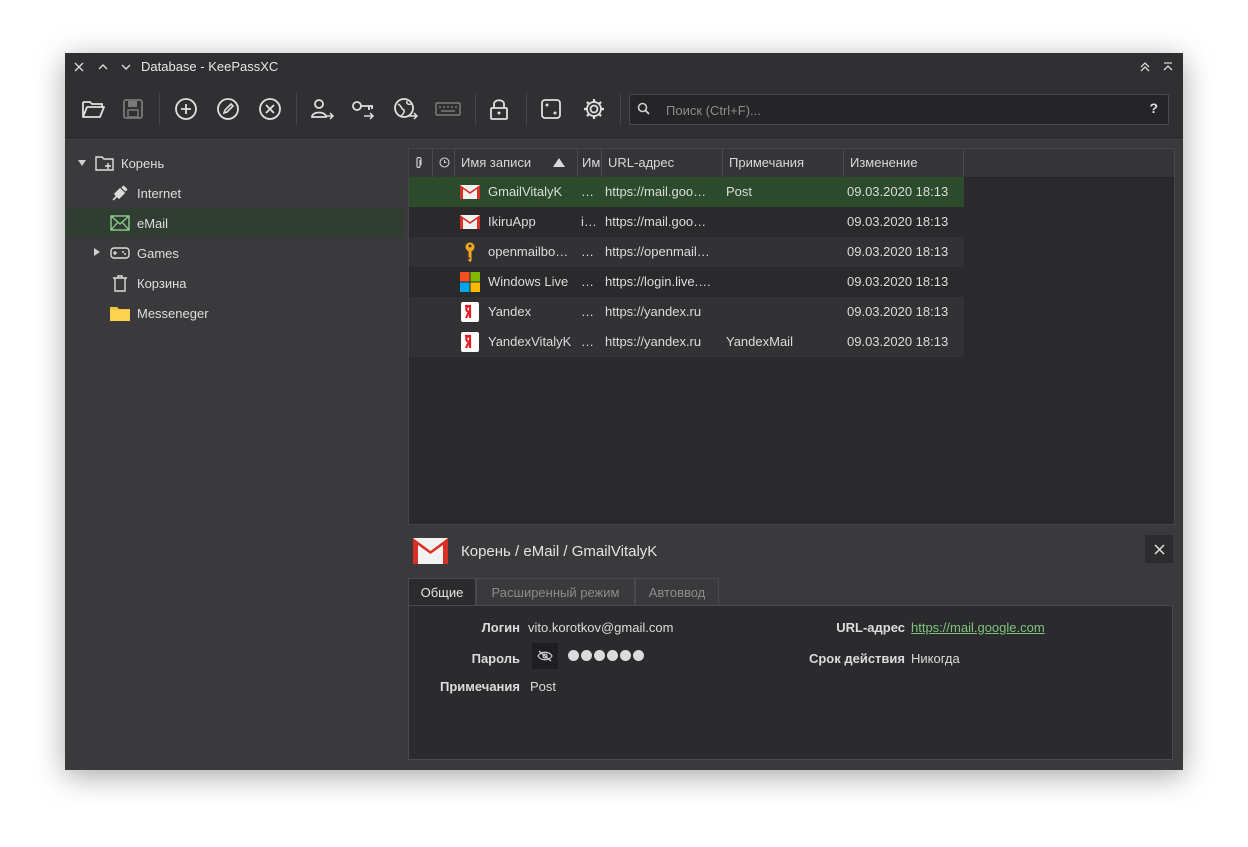 This screenshot has height=847, width=1248. Describe the element at coordinates (606, 655) in the screenshot. I see `password-masked-value` at that location.